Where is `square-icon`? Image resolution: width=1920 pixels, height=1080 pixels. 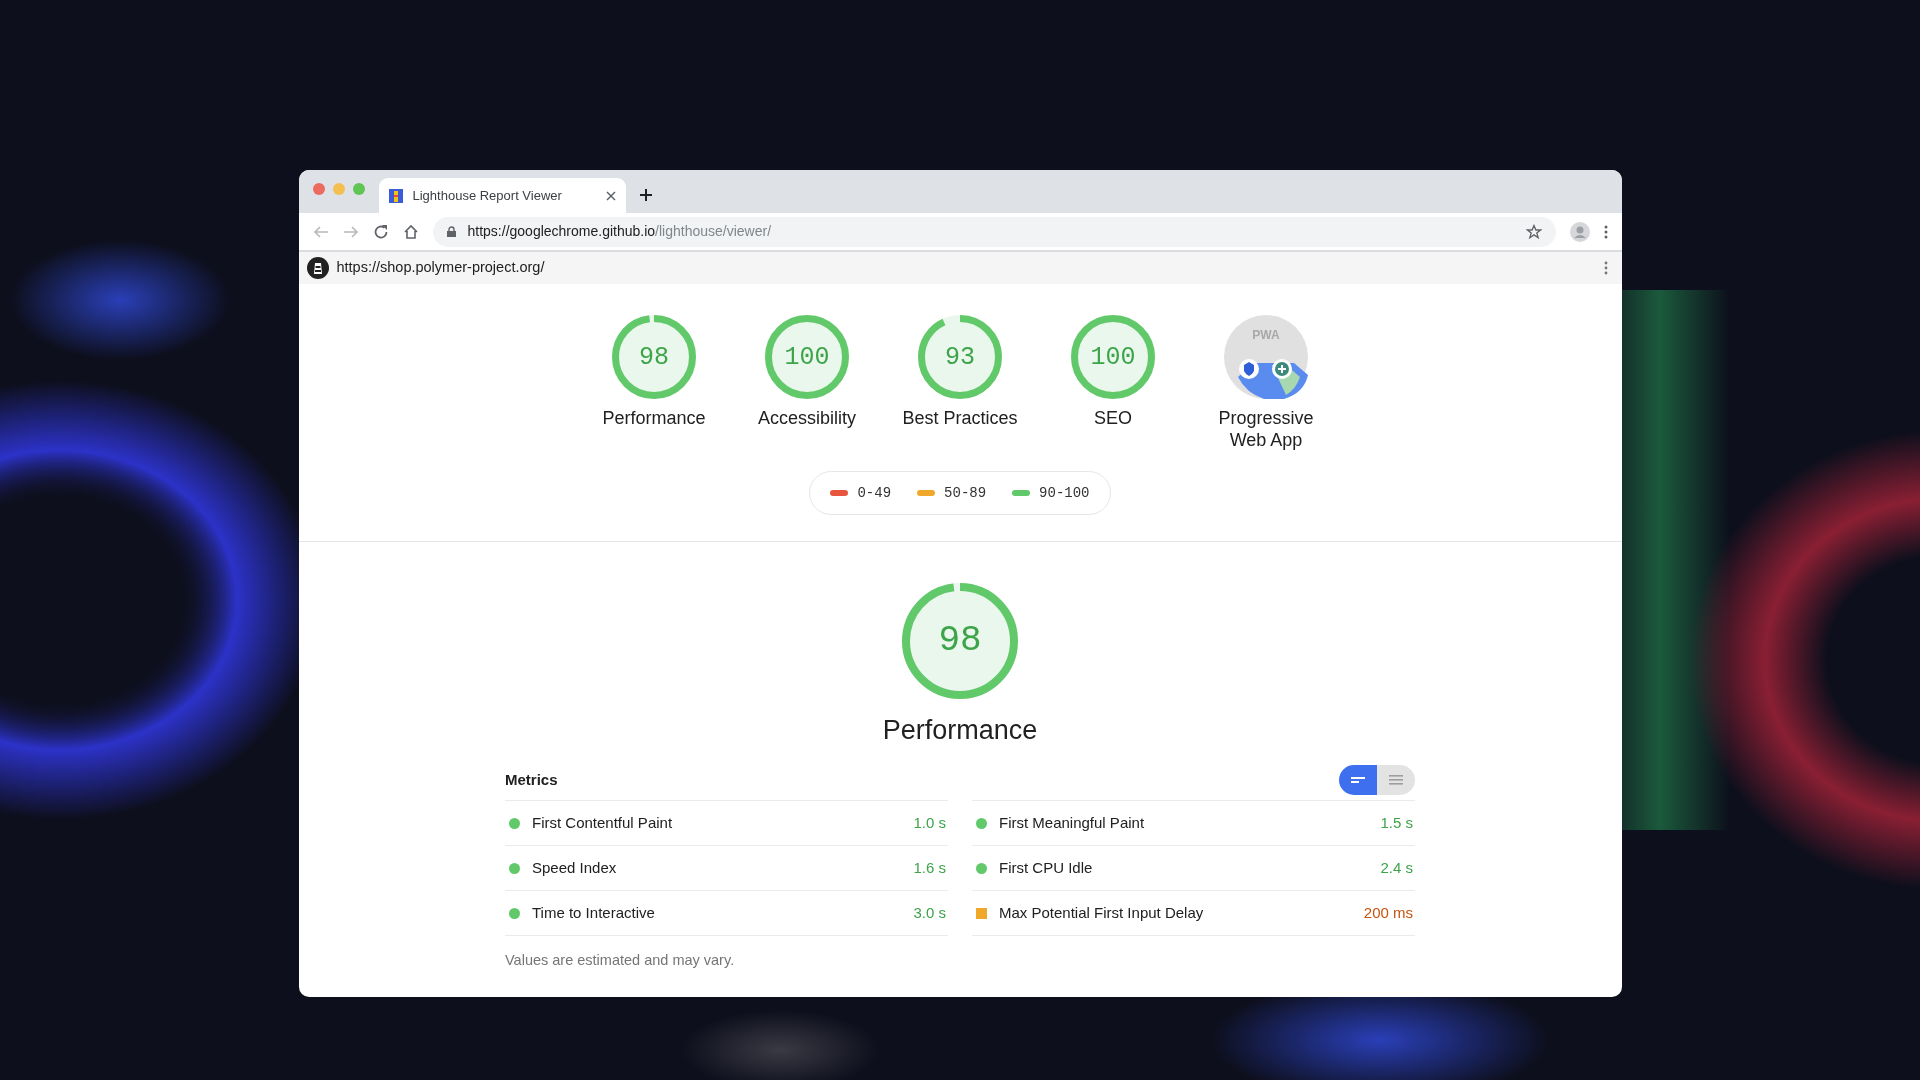
square-icon is located at coordinates (981, 913).